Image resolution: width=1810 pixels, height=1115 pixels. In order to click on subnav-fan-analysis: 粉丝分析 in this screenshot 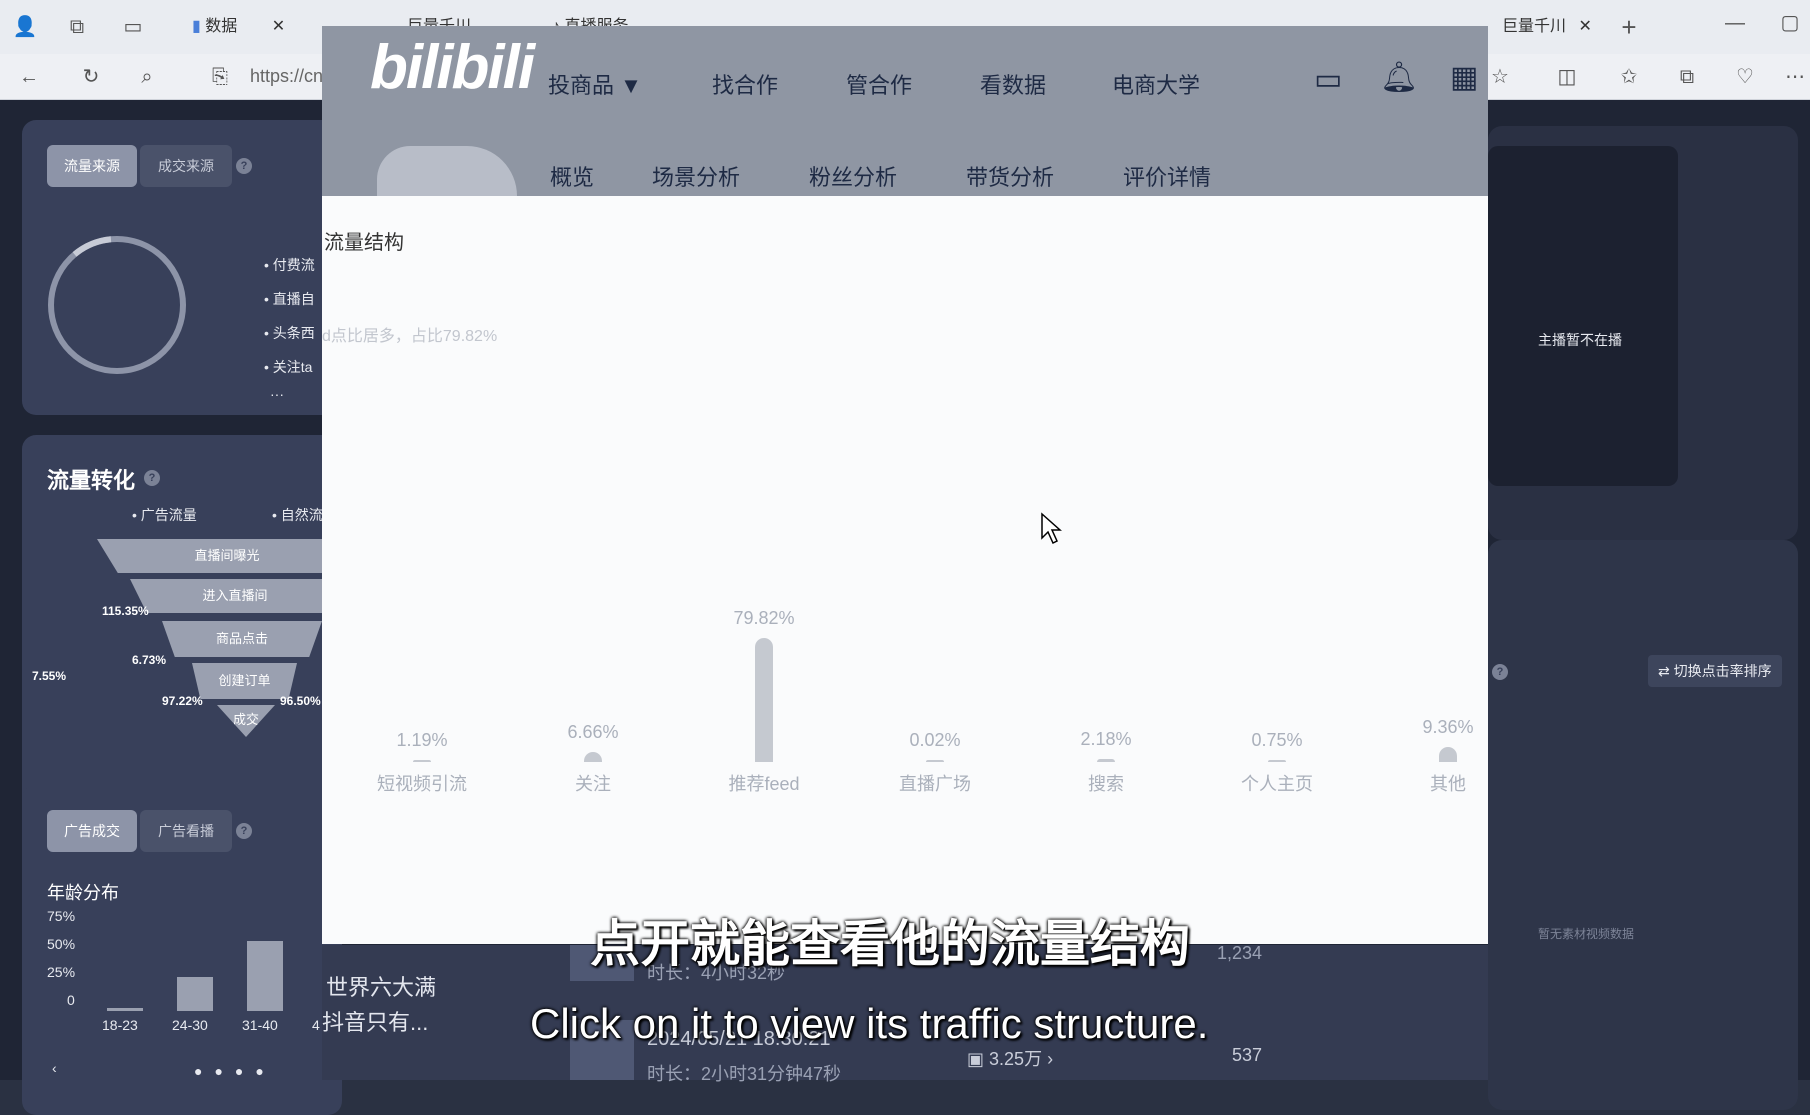, I will do `click(853, 176)`.